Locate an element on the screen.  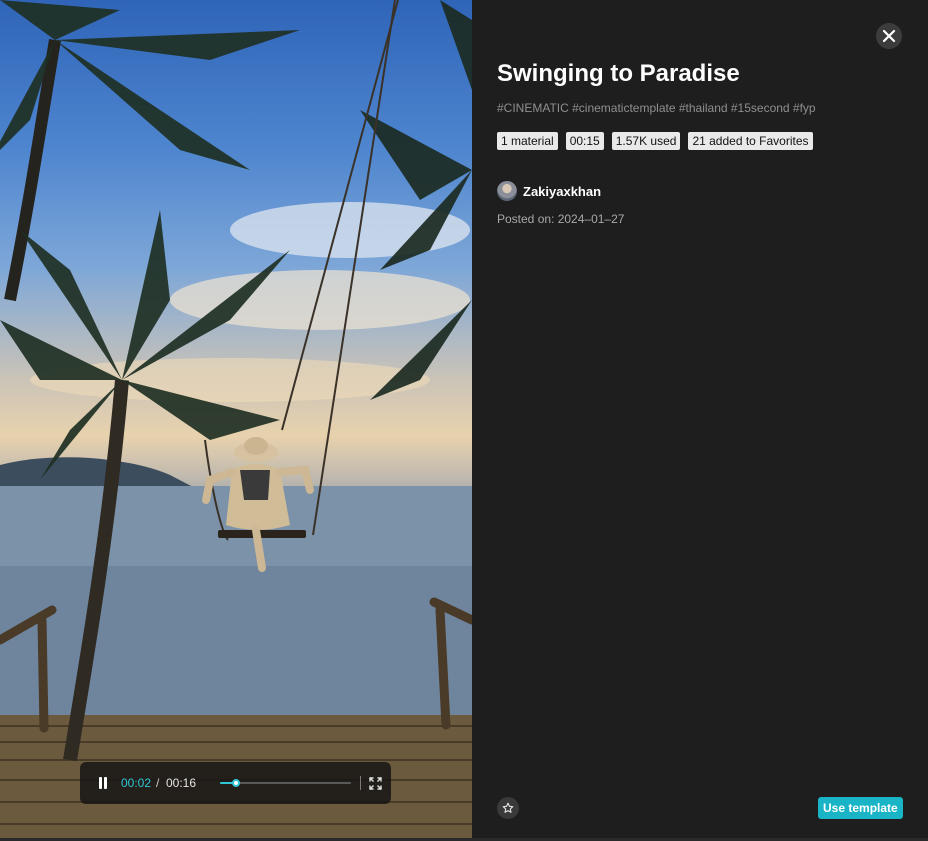
duration-badge: 00:15 is located at coordinates (584, 141).